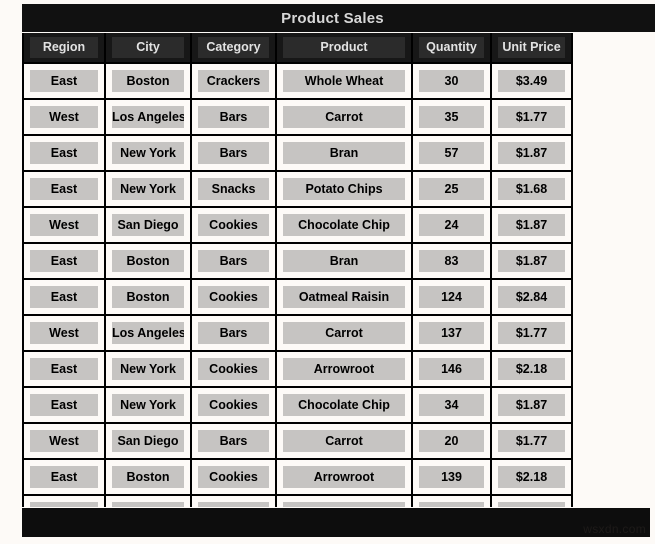 The width and height of the screenshot is (655, 544). What do you see at coordinates (532, 48) in the screenshot?
I see `column-header-unit-price: Unit Price` at bounding box center [532, 48].